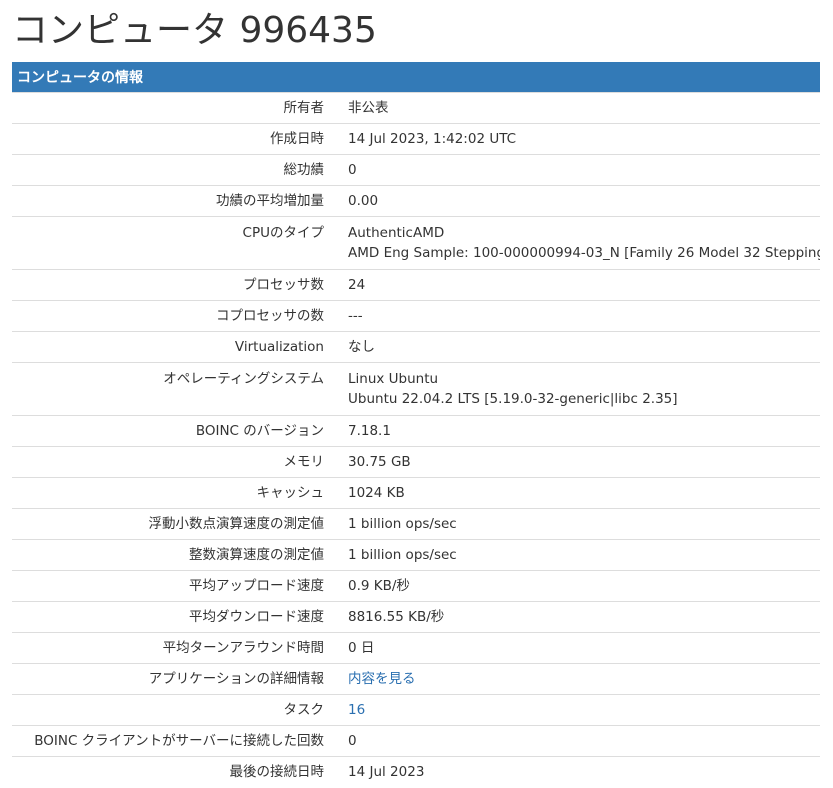 Image resolution: width=833 pixels, height=788 pixels. I want to click on memory-value: 30.75 GB, so click(576, 461).